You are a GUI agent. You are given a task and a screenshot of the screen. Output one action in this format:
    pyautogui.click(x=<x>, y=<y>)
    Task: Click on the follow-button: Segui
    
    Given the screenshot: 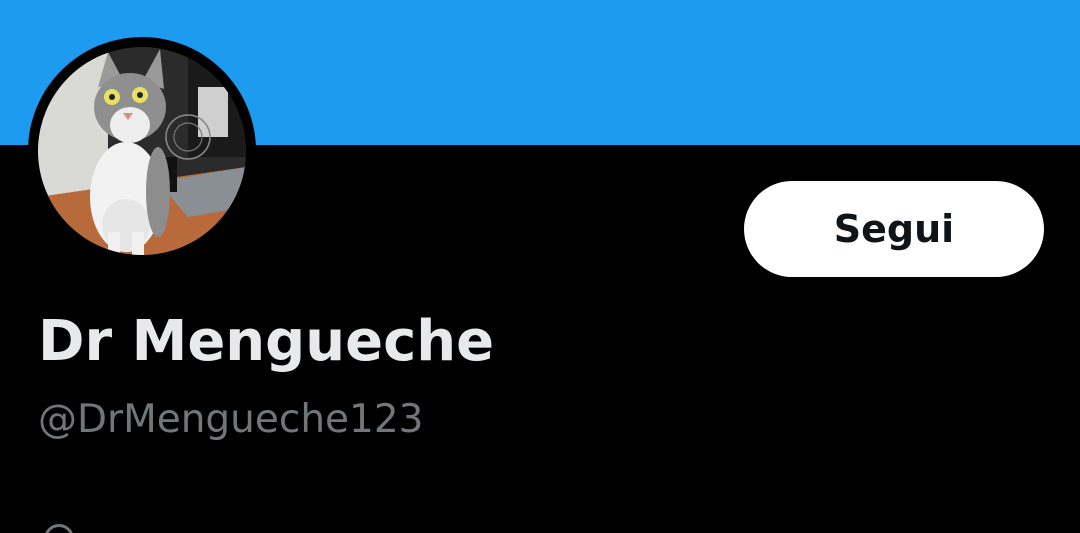 What is the action you would take?
    pyautogui.click(x=894, y=229)
    